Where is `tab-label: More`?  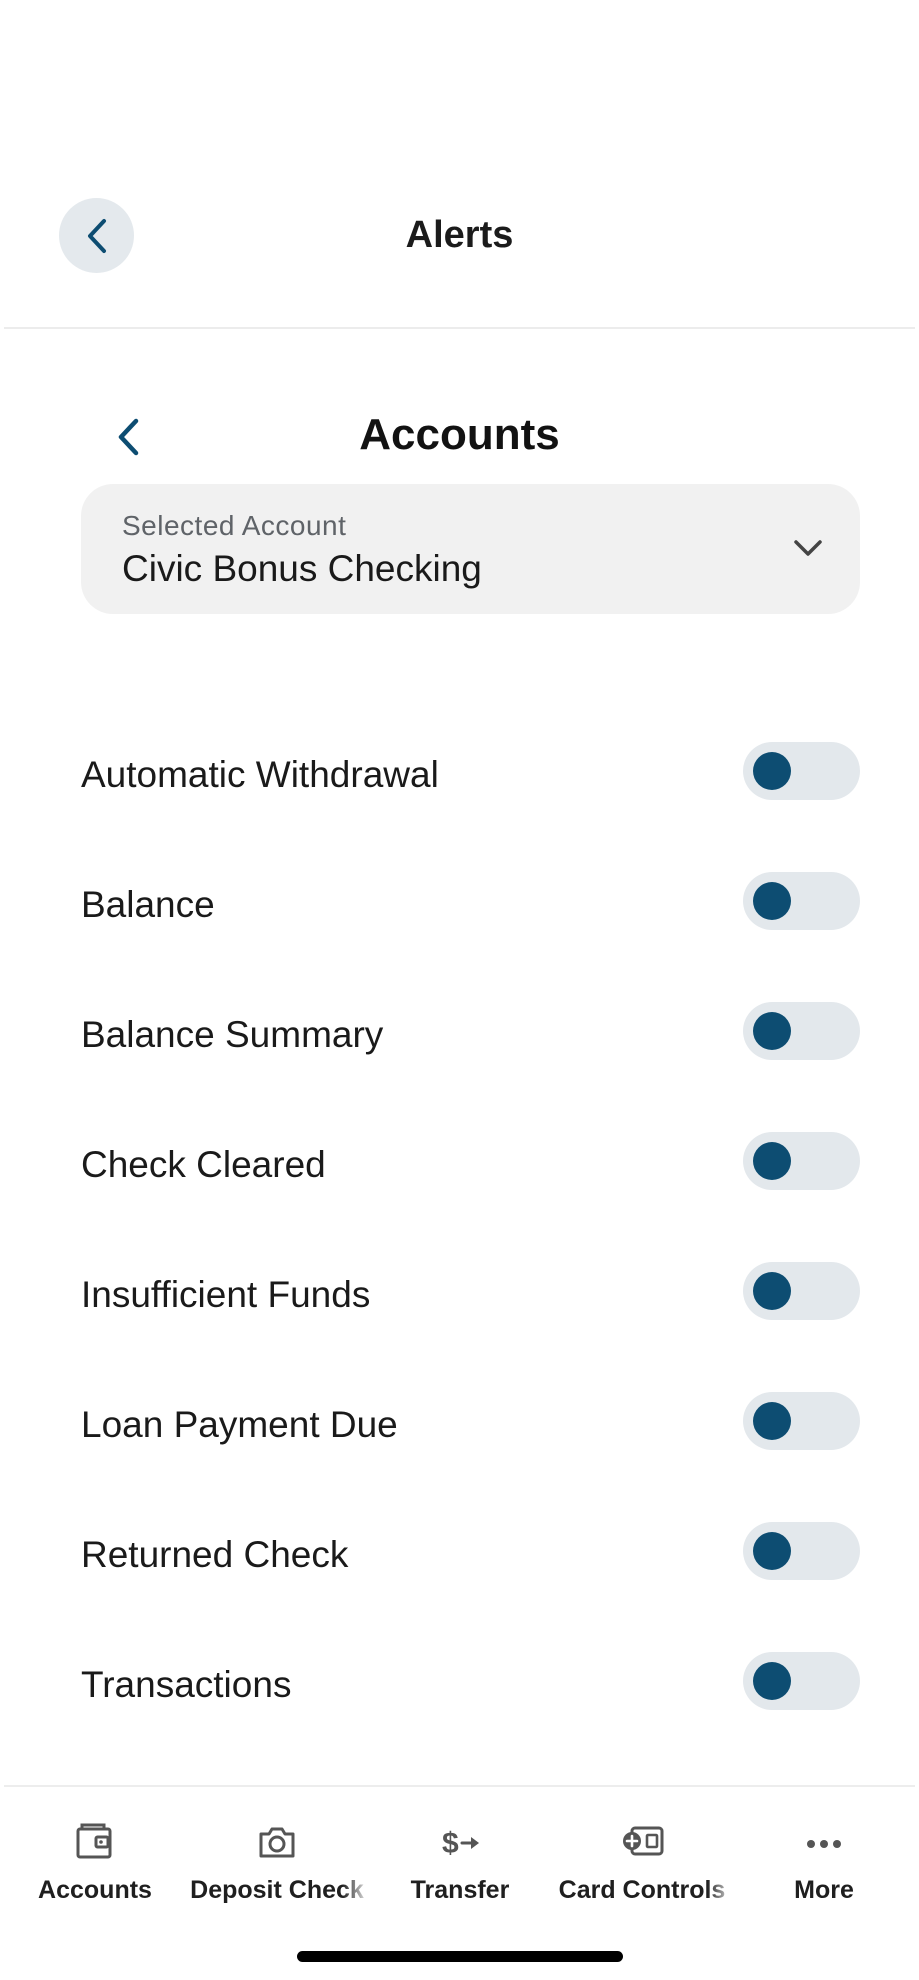
tab-label: More is located at coordinates (824, 1890).